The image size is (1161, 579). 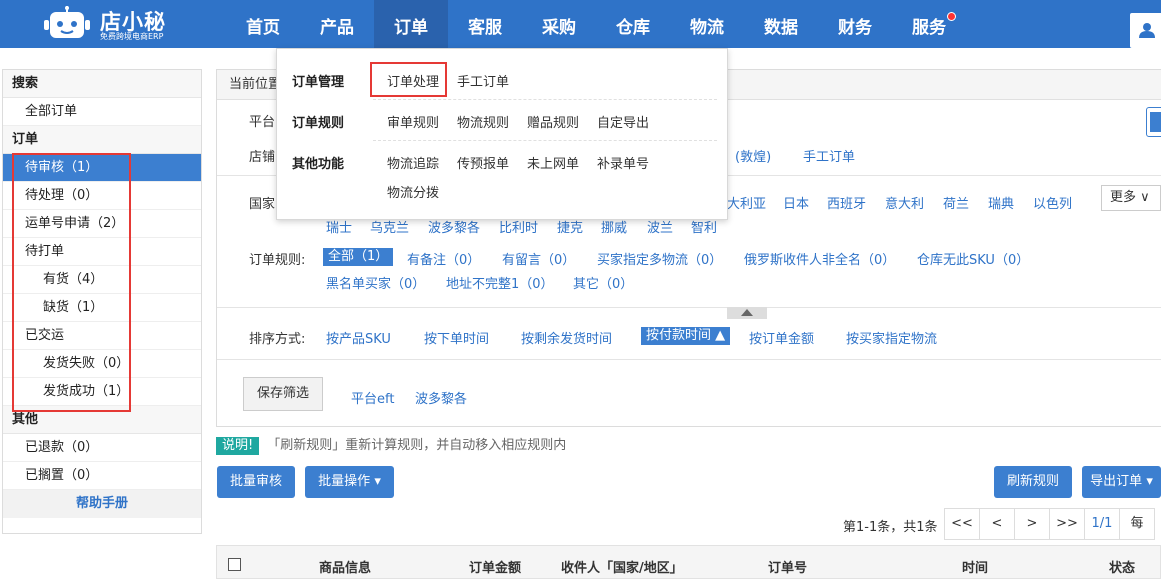 I want to click on pager-prev: <, so click(x=997, y=524).